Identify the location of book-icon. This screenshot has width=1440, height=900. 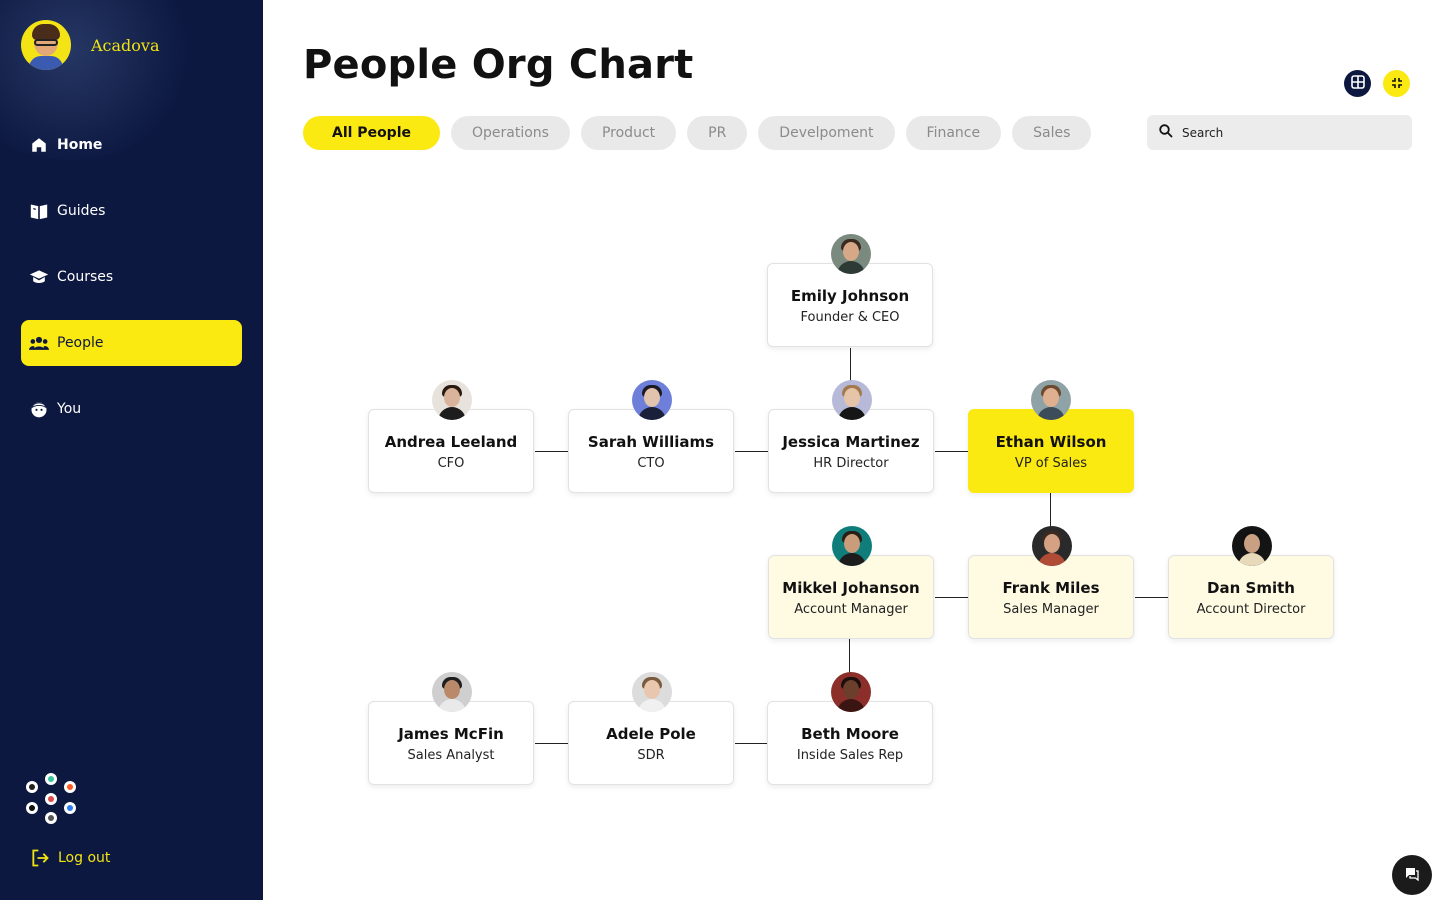
(39, 211).